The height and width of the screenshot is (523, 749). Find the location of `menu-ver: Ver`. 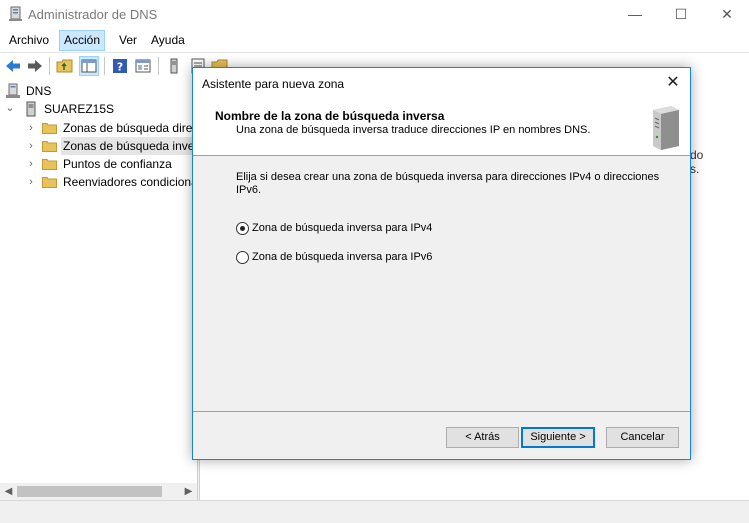

menu-ver: Ver is located at coordinates (128, 40).